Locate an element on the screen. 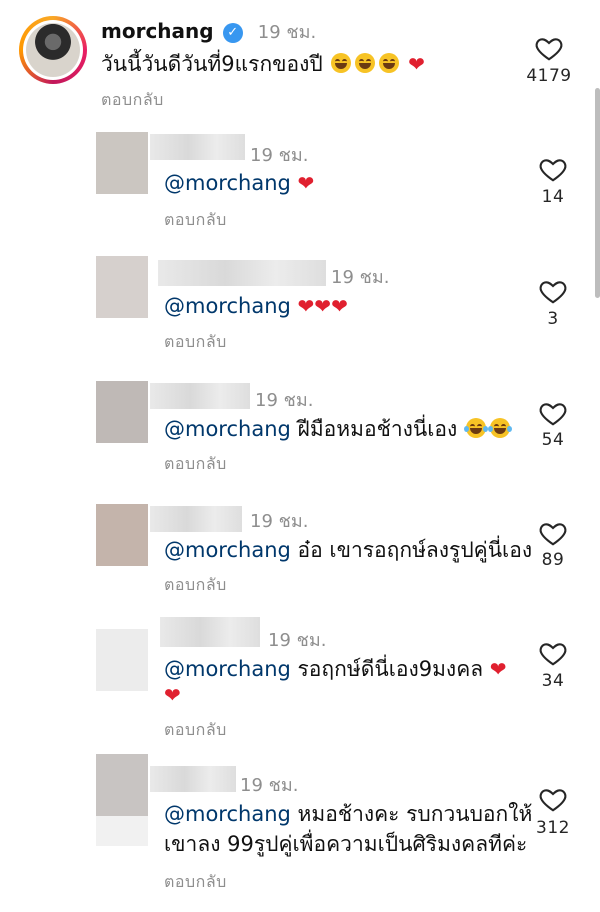 The width and height of the screenshot is (600, 912). comment-text: @morchang ❤❤❤ is located at coordinates (256, 306).